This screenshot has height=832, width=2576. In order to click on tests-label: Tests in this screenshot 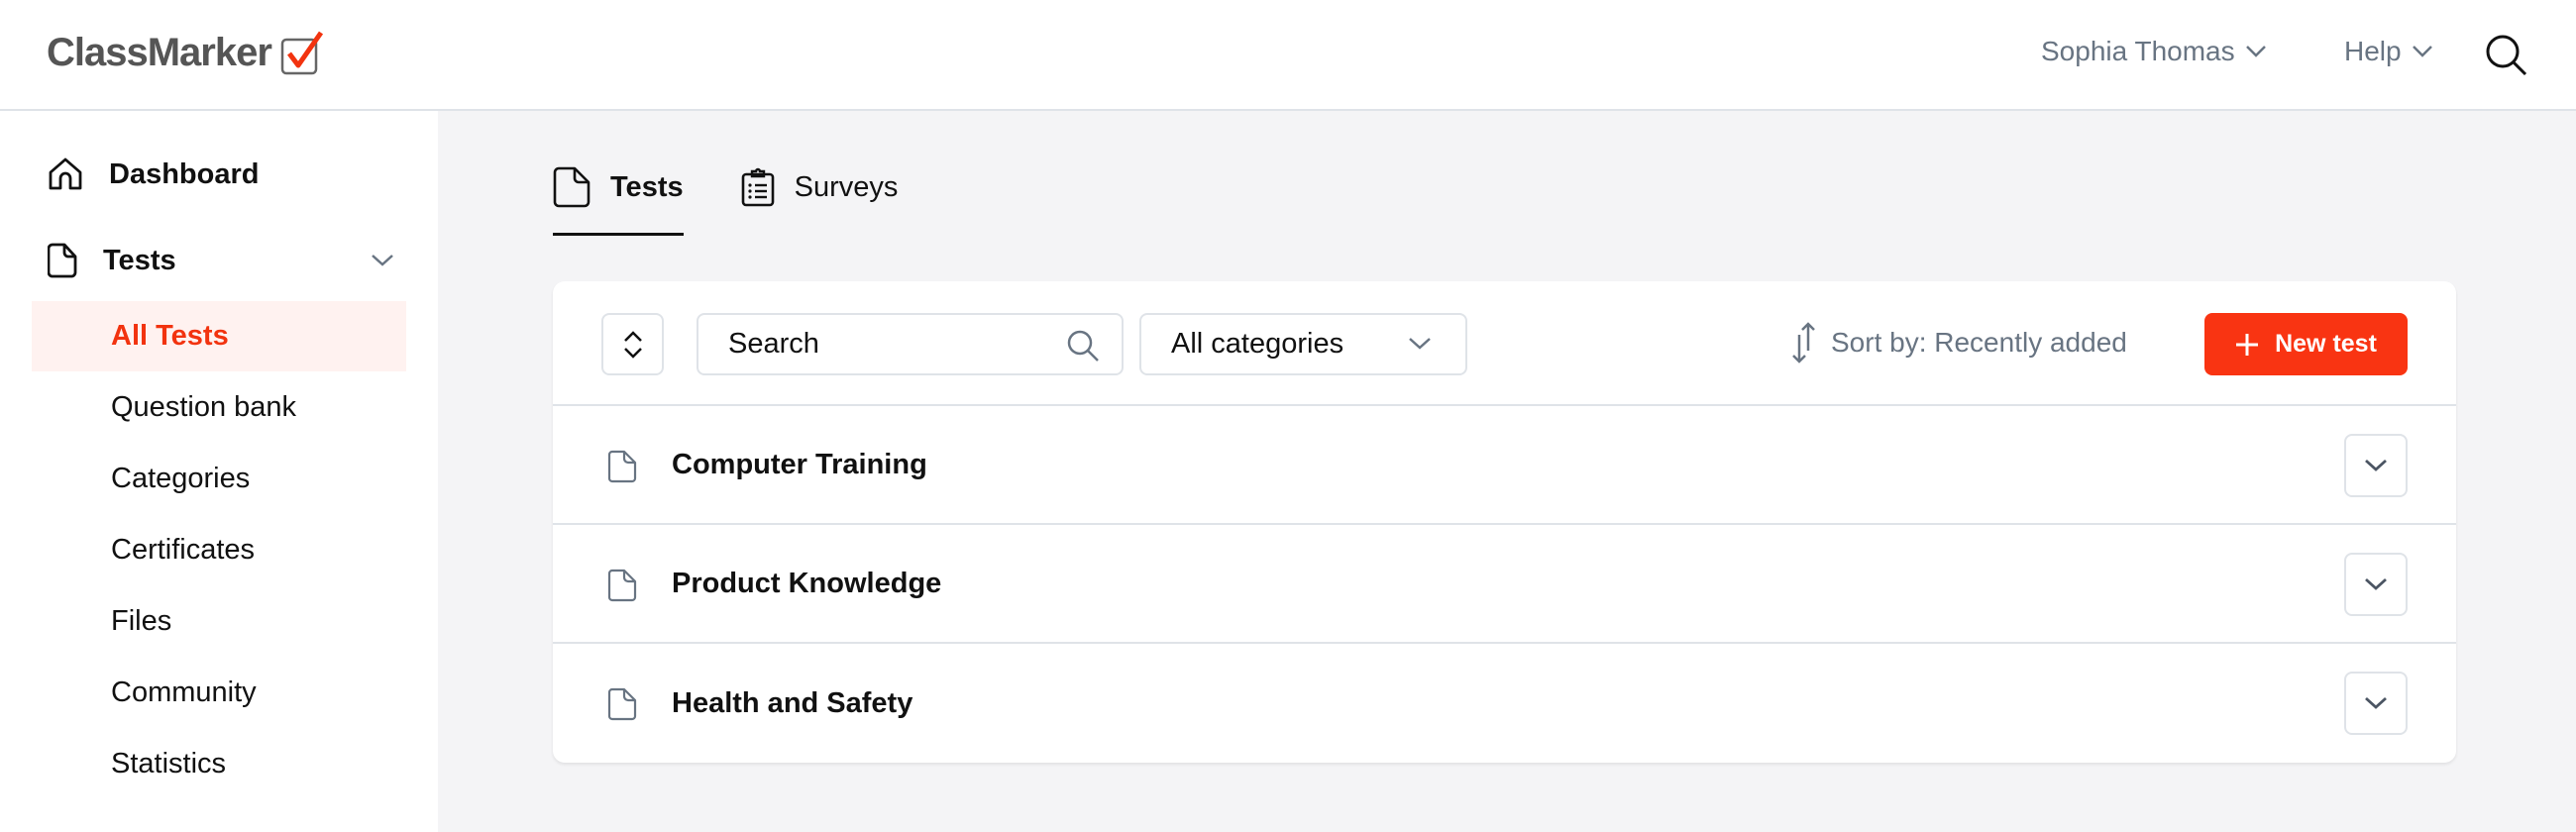, I will do `click(139, 260)`.